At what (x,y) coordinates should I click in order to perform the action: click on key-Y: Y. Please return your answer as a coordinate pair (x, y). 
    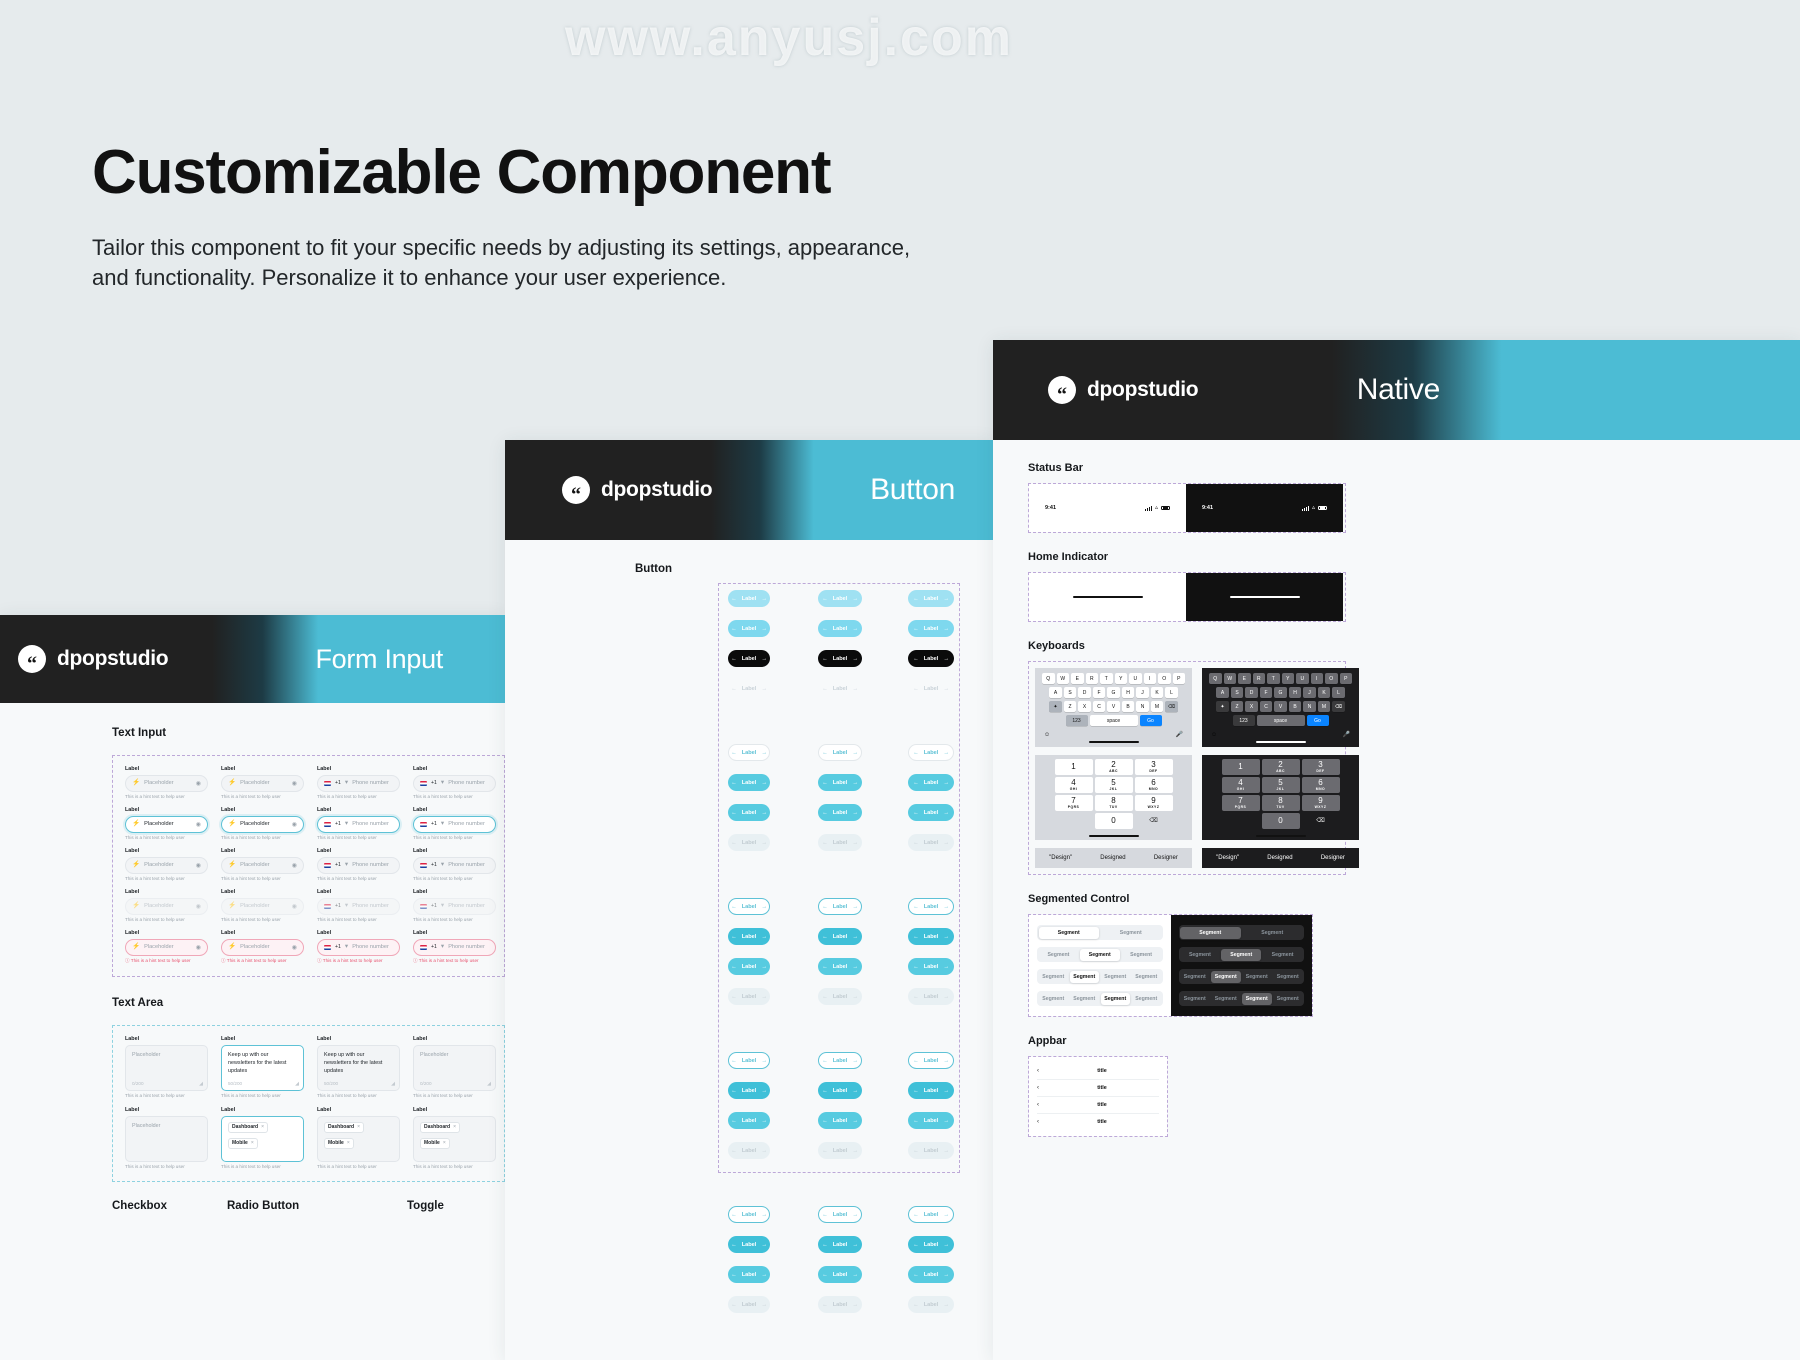
    Looking at the image, I should click on (1287, 678).